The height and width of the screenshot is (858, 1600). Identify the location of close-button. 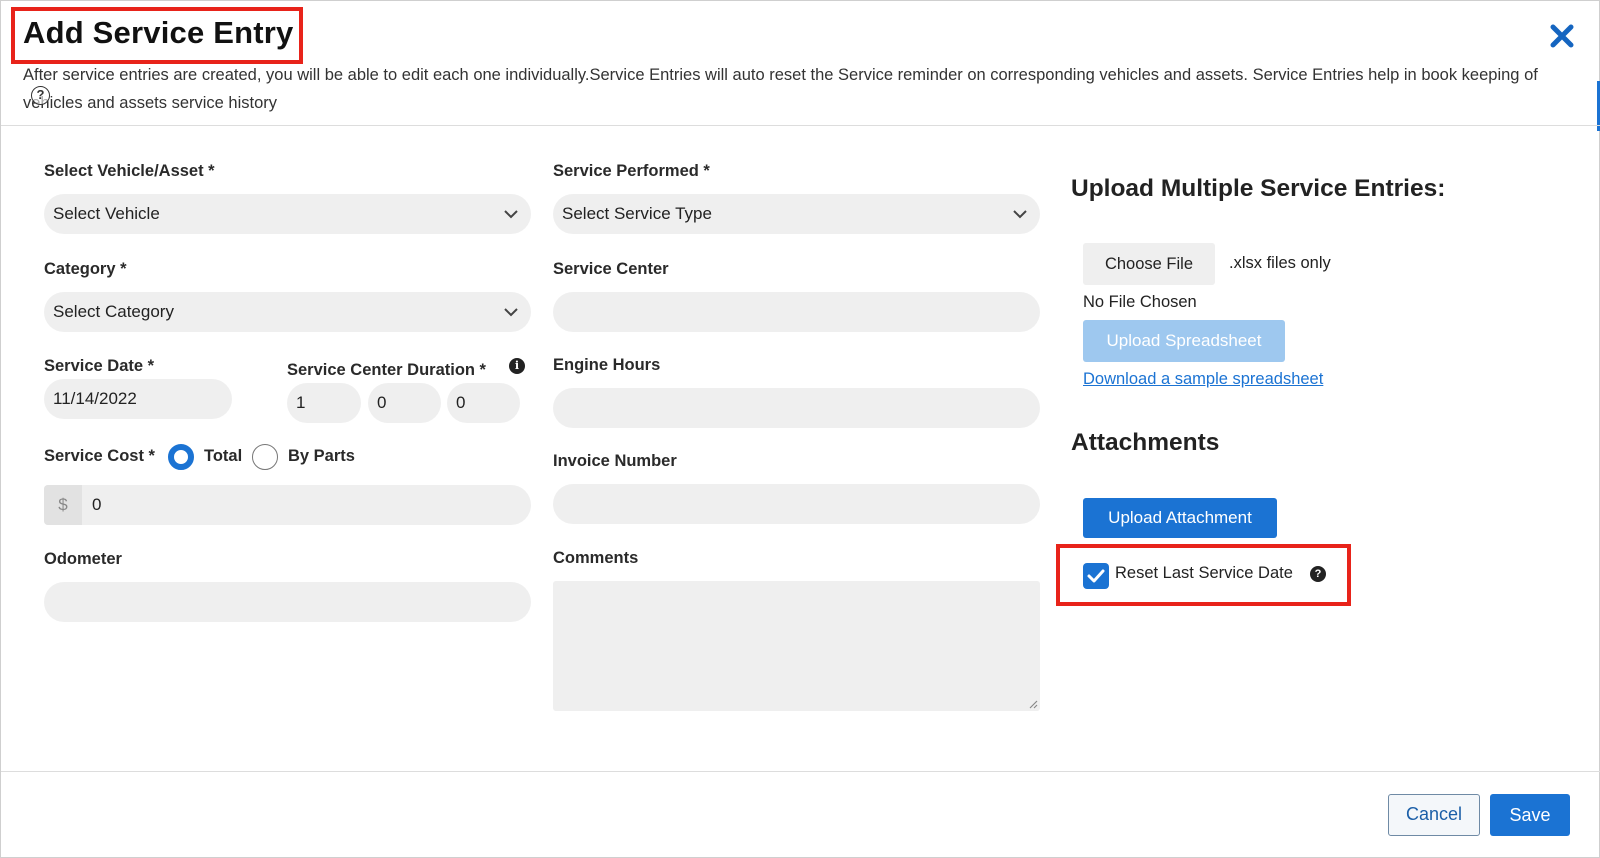
(1562, 36).